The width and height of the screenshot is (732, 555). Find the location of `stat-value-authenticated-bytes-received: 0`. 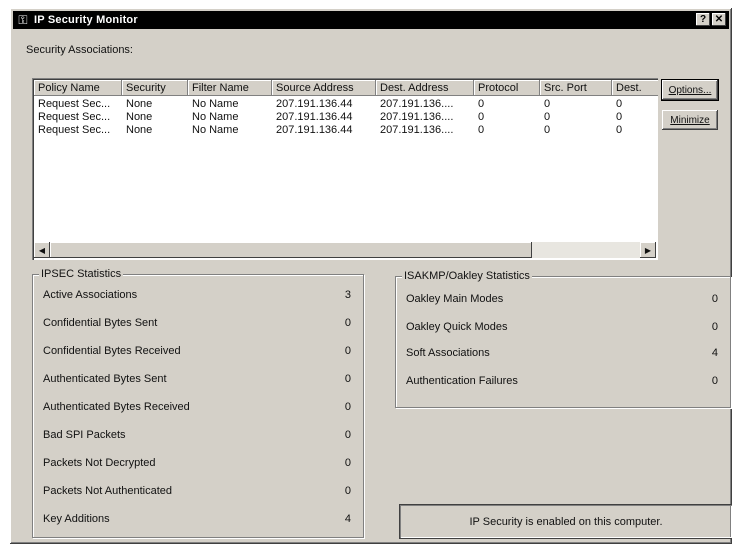

stat-value-authenticated-bytes-received: 0 is located at coordinates (347, 407).